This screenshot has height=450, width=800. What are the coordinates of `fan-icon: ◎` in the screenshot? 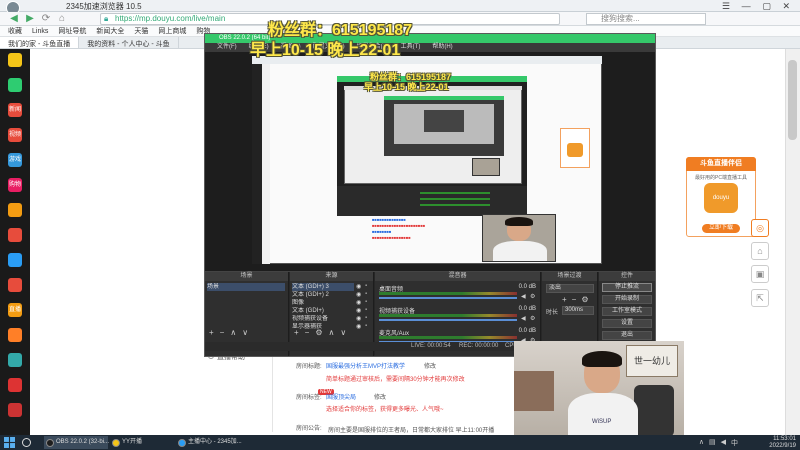 It's located at (760, 228).